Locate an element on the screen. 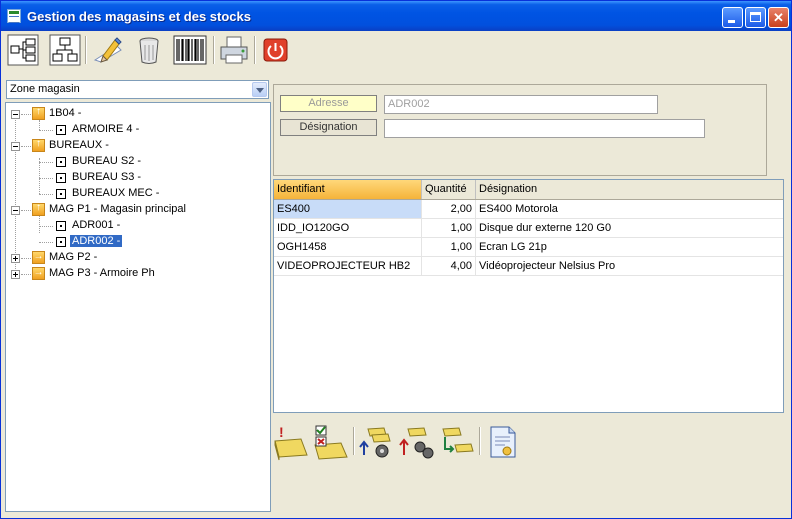  main-toolbar is located at coordinates (396, 50).